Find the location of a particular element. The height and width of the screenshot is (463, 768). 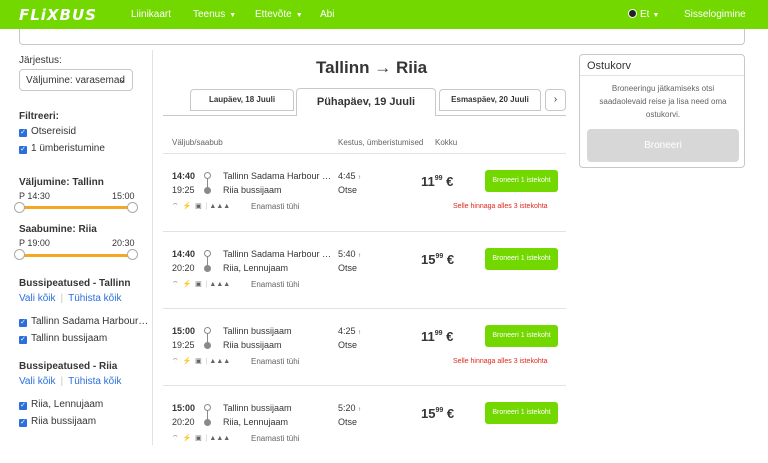

sort-select: Väljumine: varasemad ⌄ is located at coordinates (76, 80).